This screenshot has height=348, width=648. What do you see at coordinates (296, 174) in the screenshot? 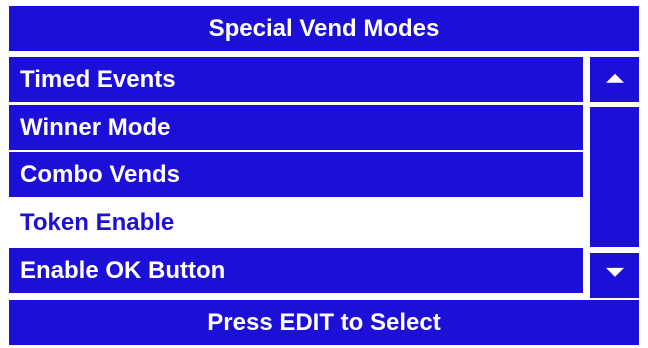
I see `menu-item-combo-vends: Combo Vends` at bounding box center [296, 174].